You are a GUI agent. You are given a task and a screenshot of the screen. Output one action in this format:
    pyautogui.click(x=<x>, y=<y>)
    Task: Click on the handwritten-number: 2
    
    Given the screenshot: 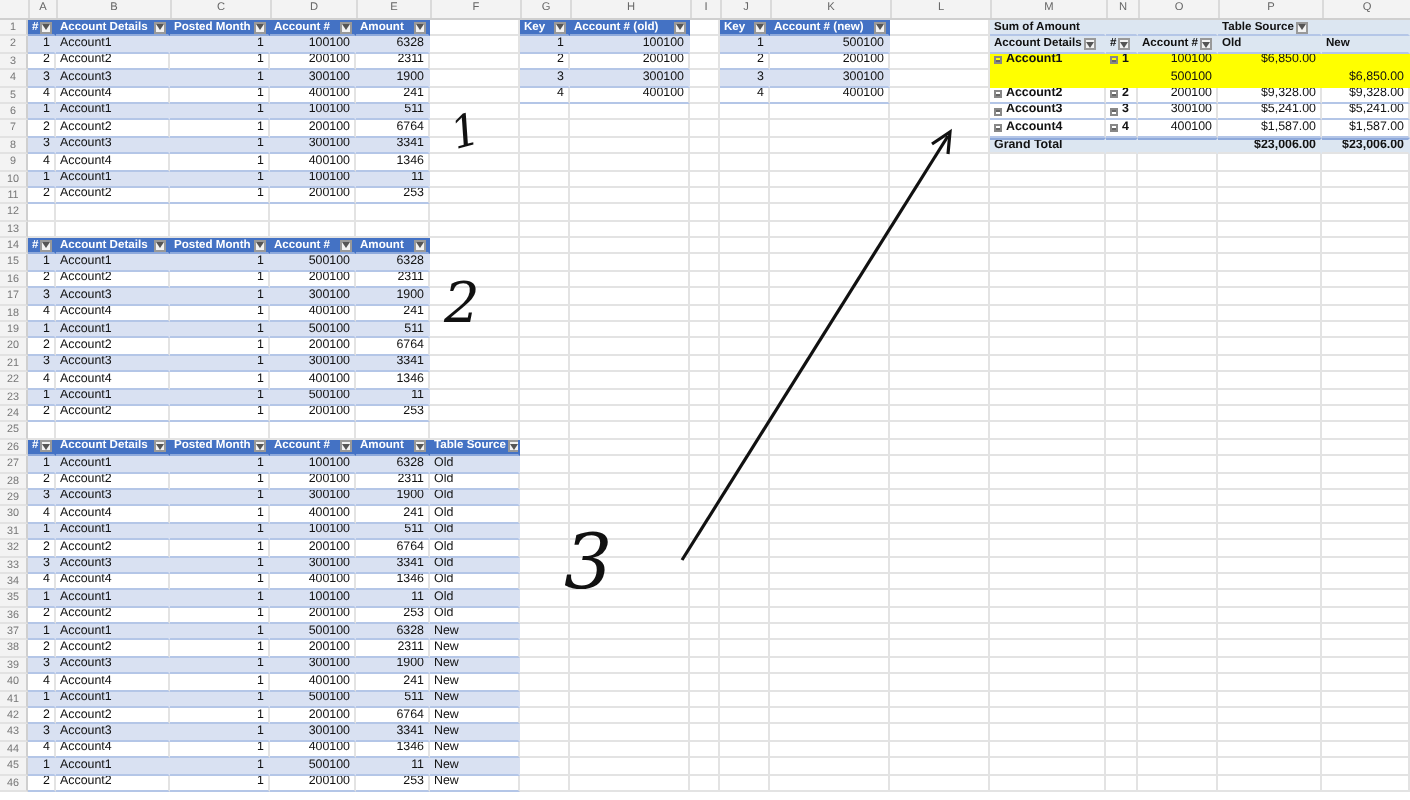 What is the action you would take?
    pyautogui.click(x=462, y=304)
    